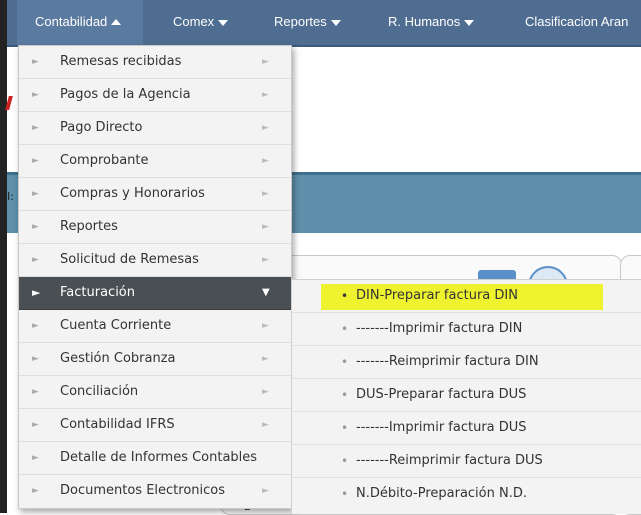 The image size is (641, 515). What do you see at coordinates (97, 292) in the screenshot?
I see `menu-item-label: Facturación` at bounding box center [97, 292].